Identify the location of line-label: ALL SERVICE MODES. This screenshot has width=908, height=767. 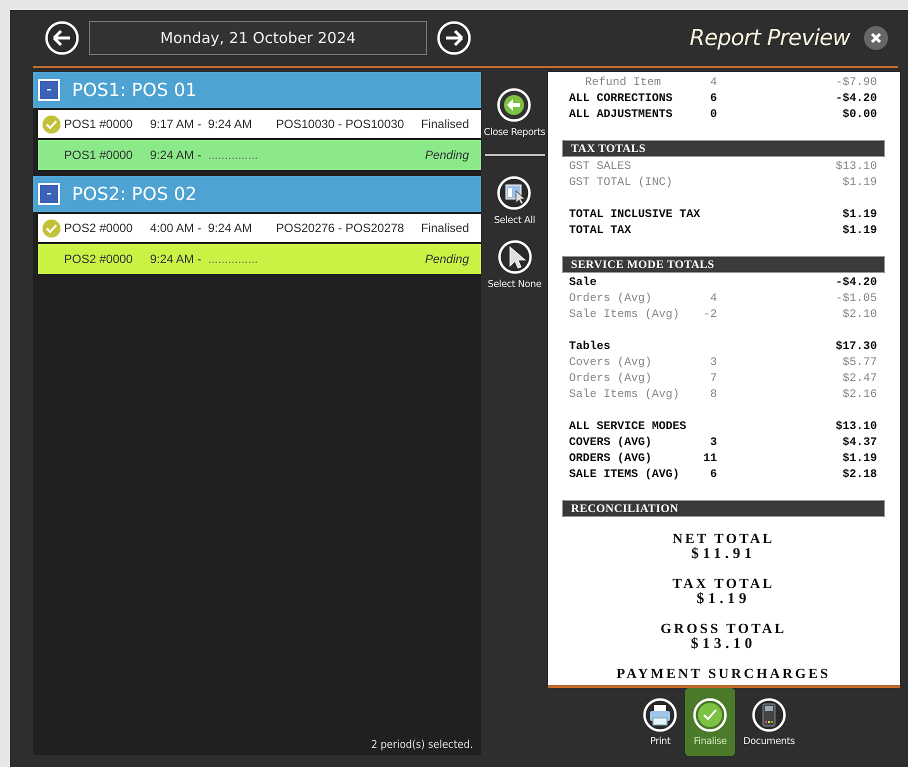
(627, 426).